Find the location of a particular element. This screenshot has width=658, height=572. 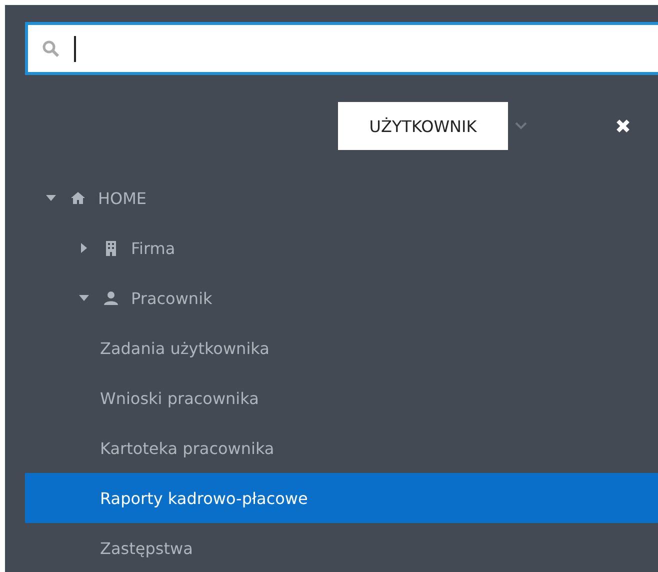

menu-item: Wnioski pracownika is located at coordinates (341, 398).